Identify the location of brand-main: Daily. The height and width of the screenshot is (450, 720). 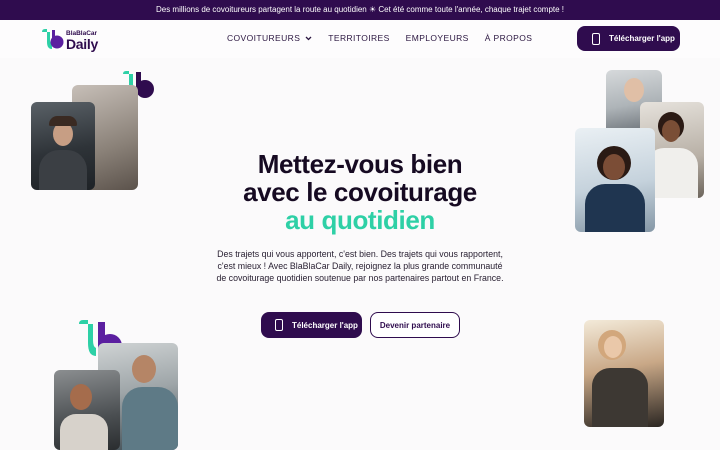
(82, 44).